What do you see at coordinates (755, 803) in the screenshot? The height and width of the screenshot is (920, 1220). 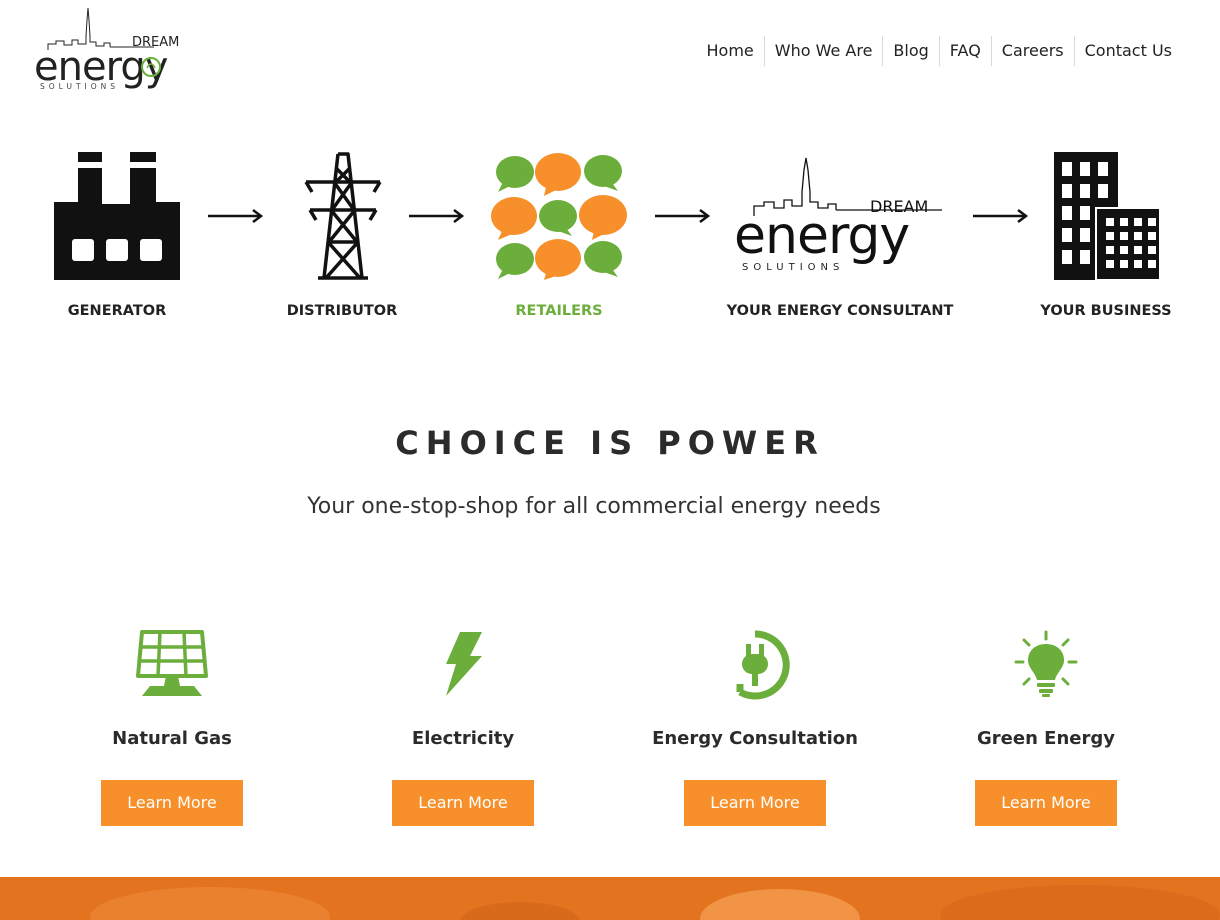 I see `energy-consultation-learn-more-button: Learn More` at bounding box center [755, 803].